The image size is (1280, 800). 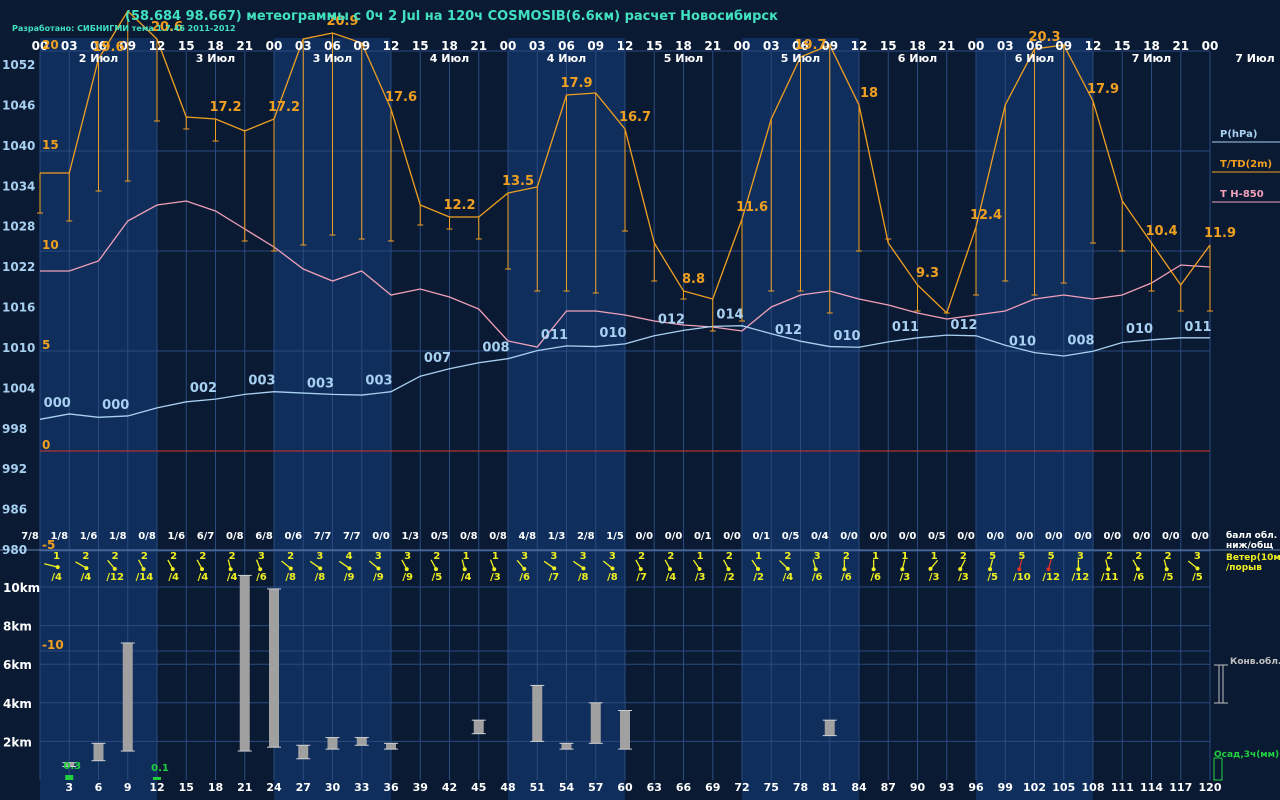 What do you see at coordinates (758, 556) in the screenshot?
I see `wind-speed-label: 1` at bounding box center [758, 556].